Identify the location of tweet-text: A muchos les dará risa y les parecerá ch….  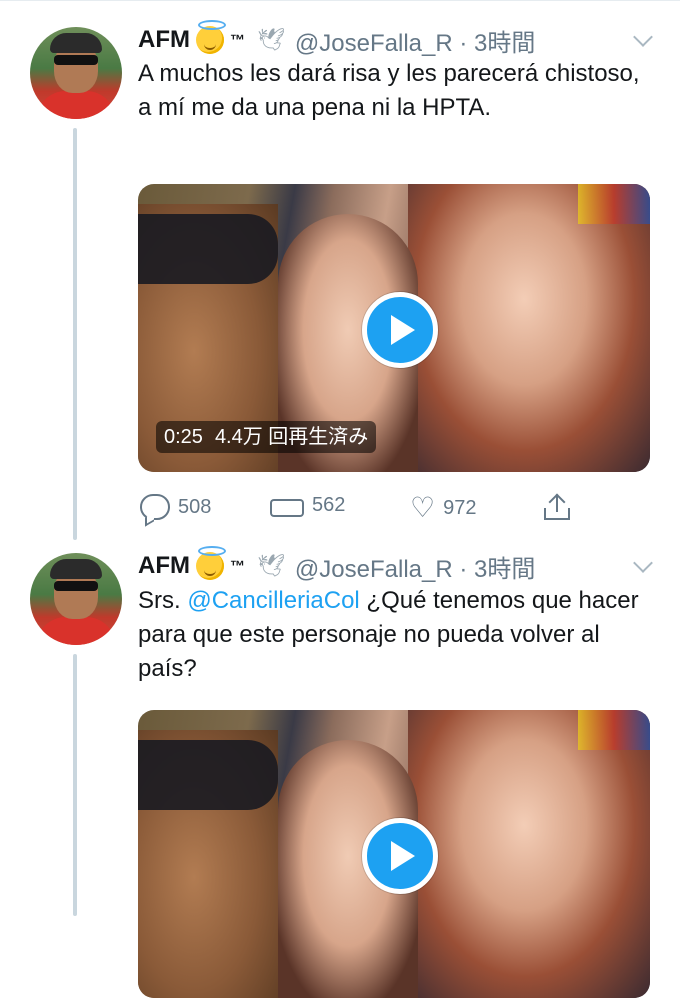
(389, 90).